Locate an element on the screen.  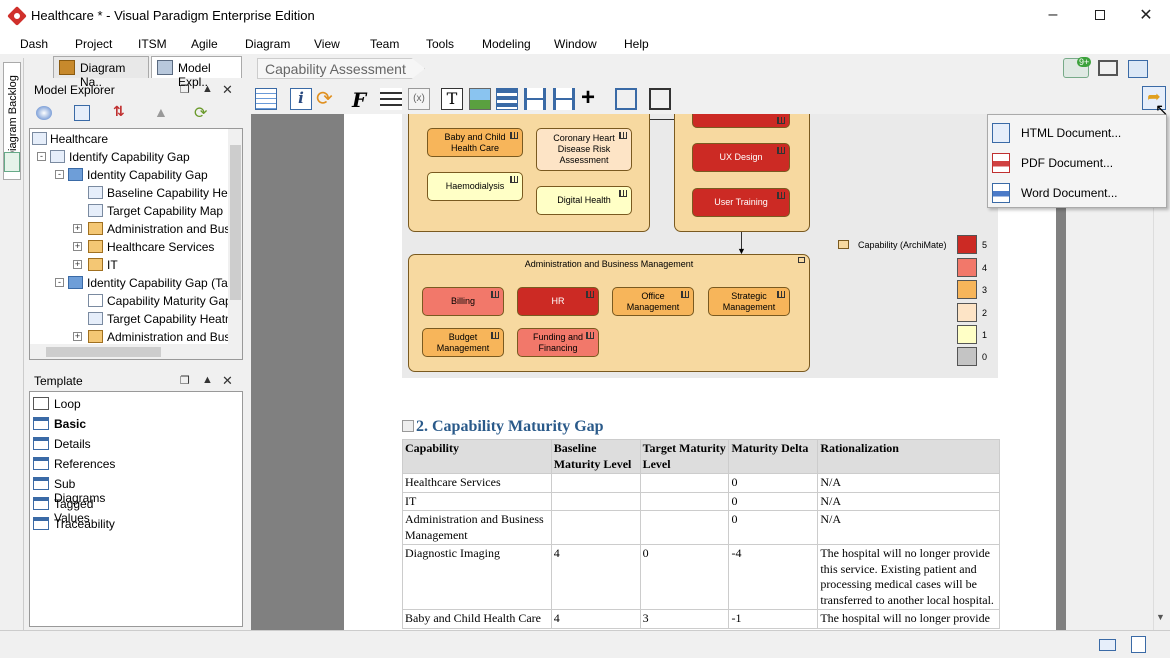
template-restore-icon: ❐ is located at coordinates (185, 380).